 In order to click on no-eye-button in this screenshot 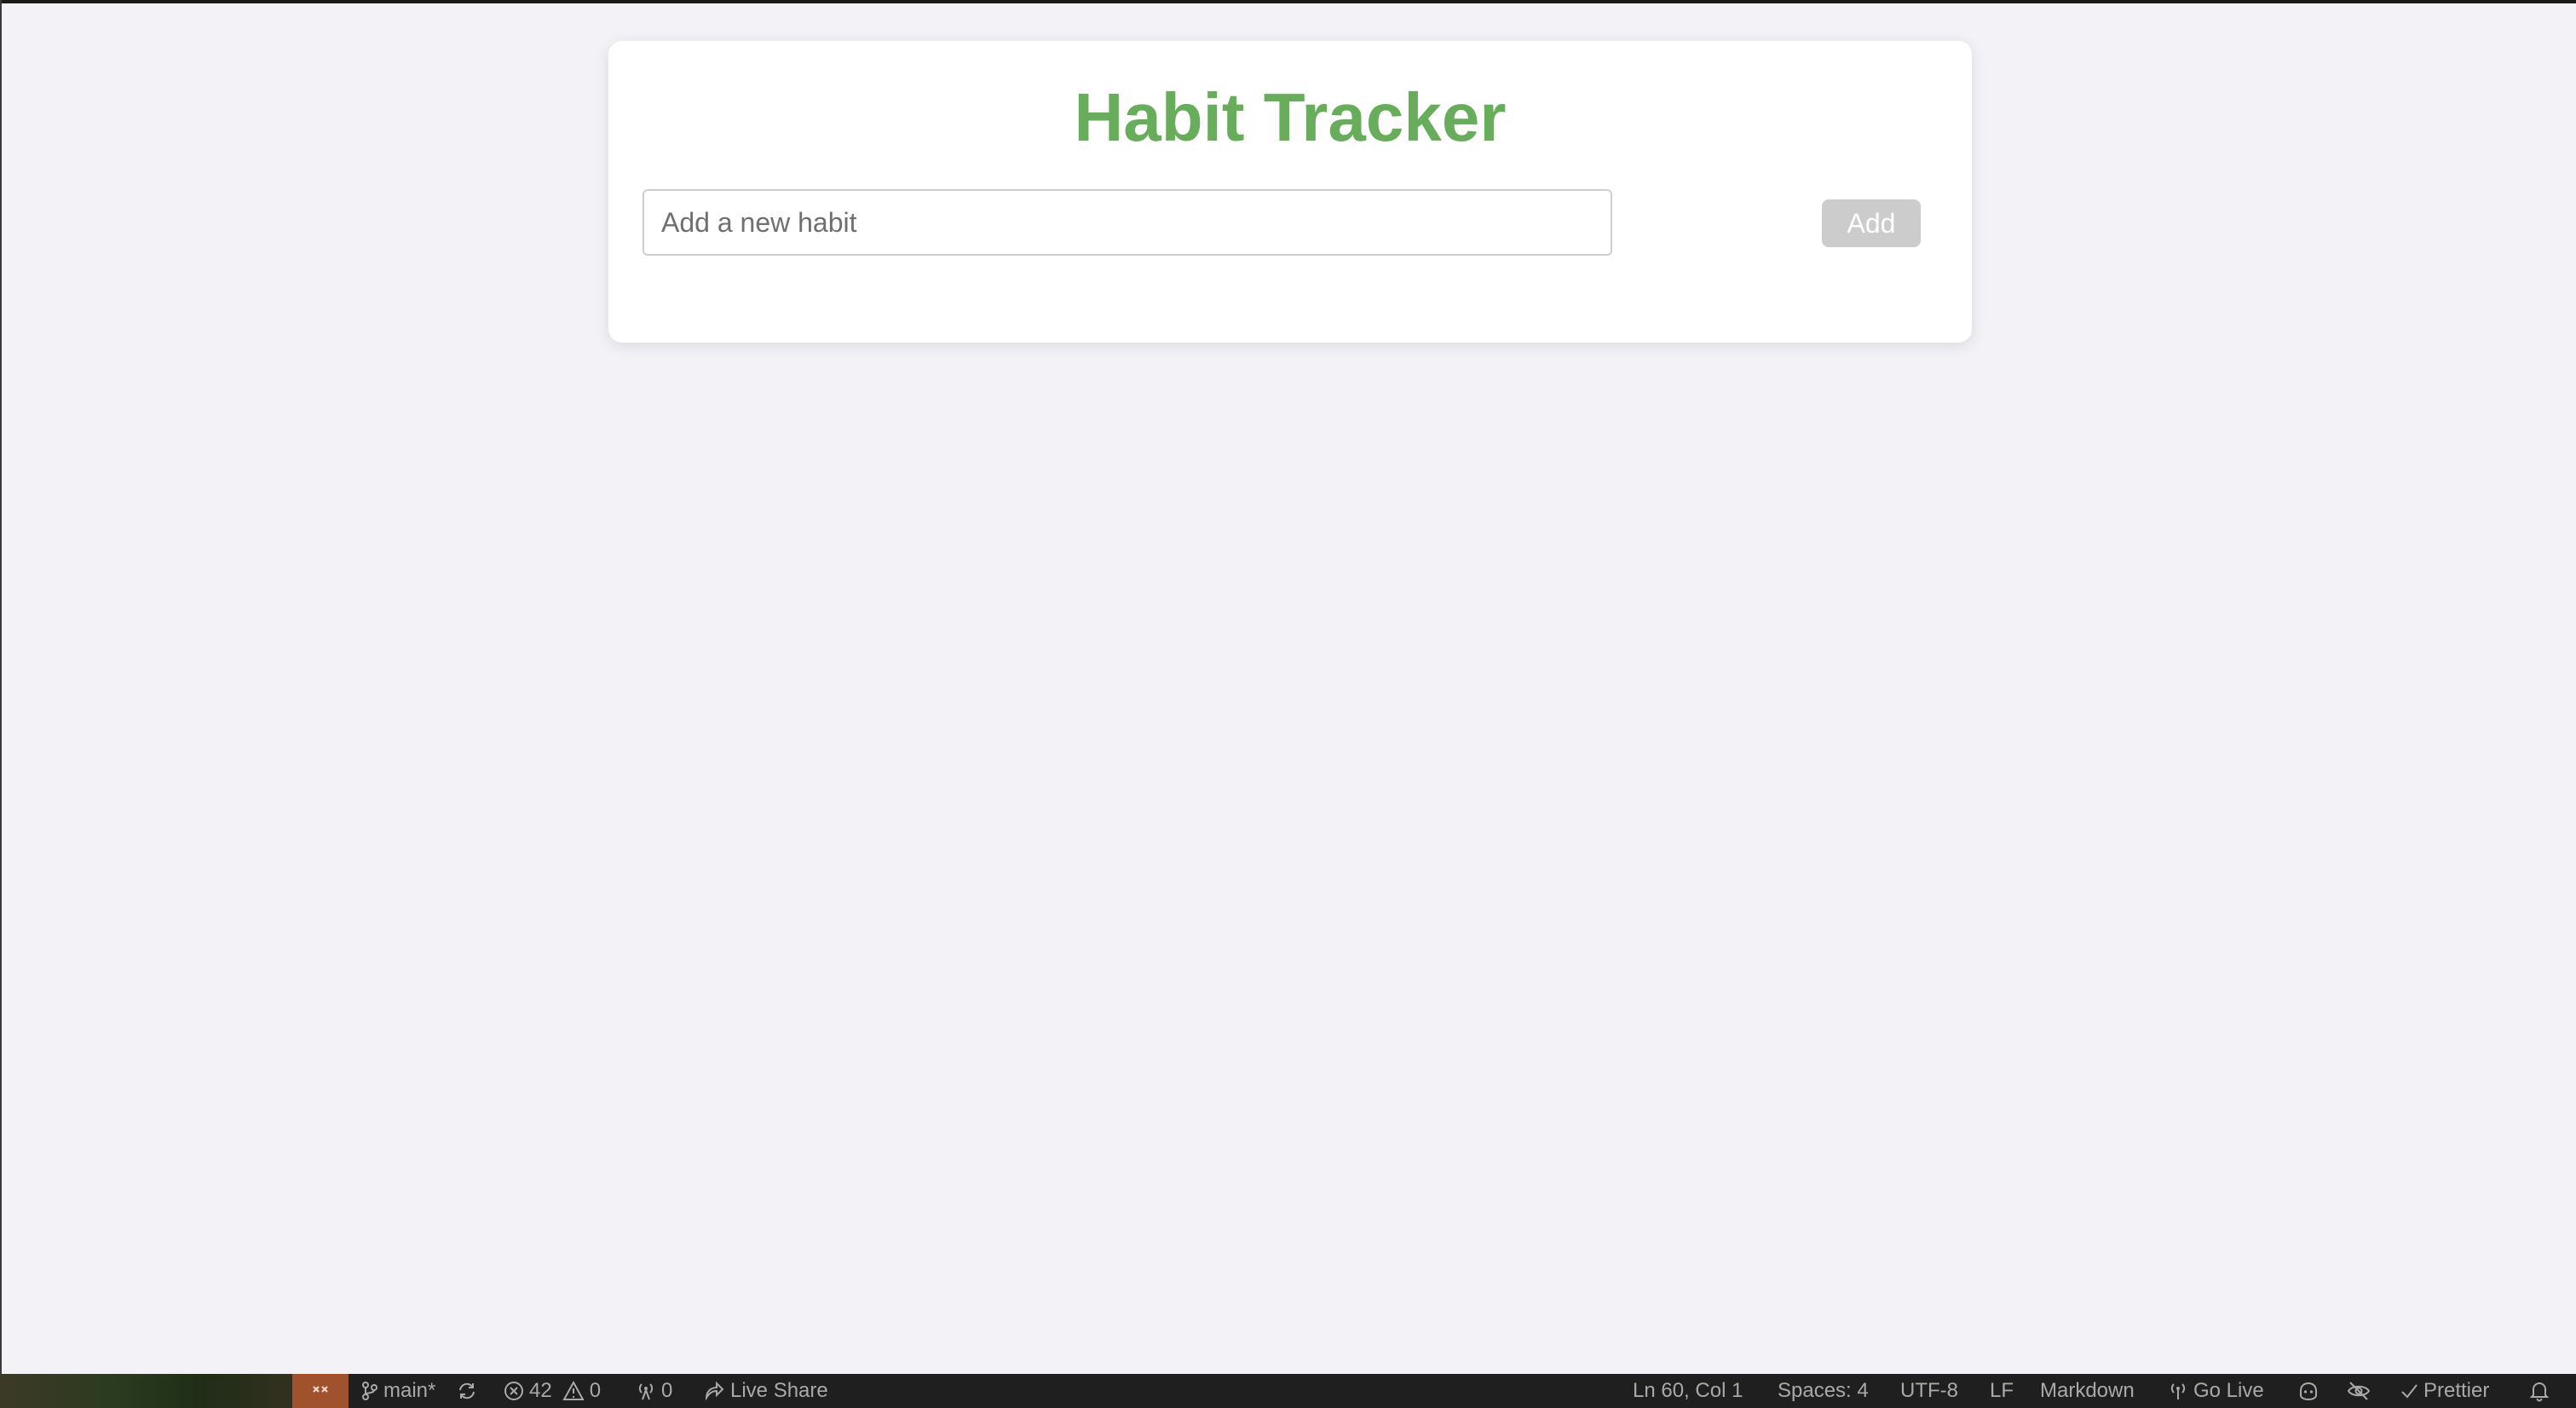, I will do `click(2359, 1391)`.